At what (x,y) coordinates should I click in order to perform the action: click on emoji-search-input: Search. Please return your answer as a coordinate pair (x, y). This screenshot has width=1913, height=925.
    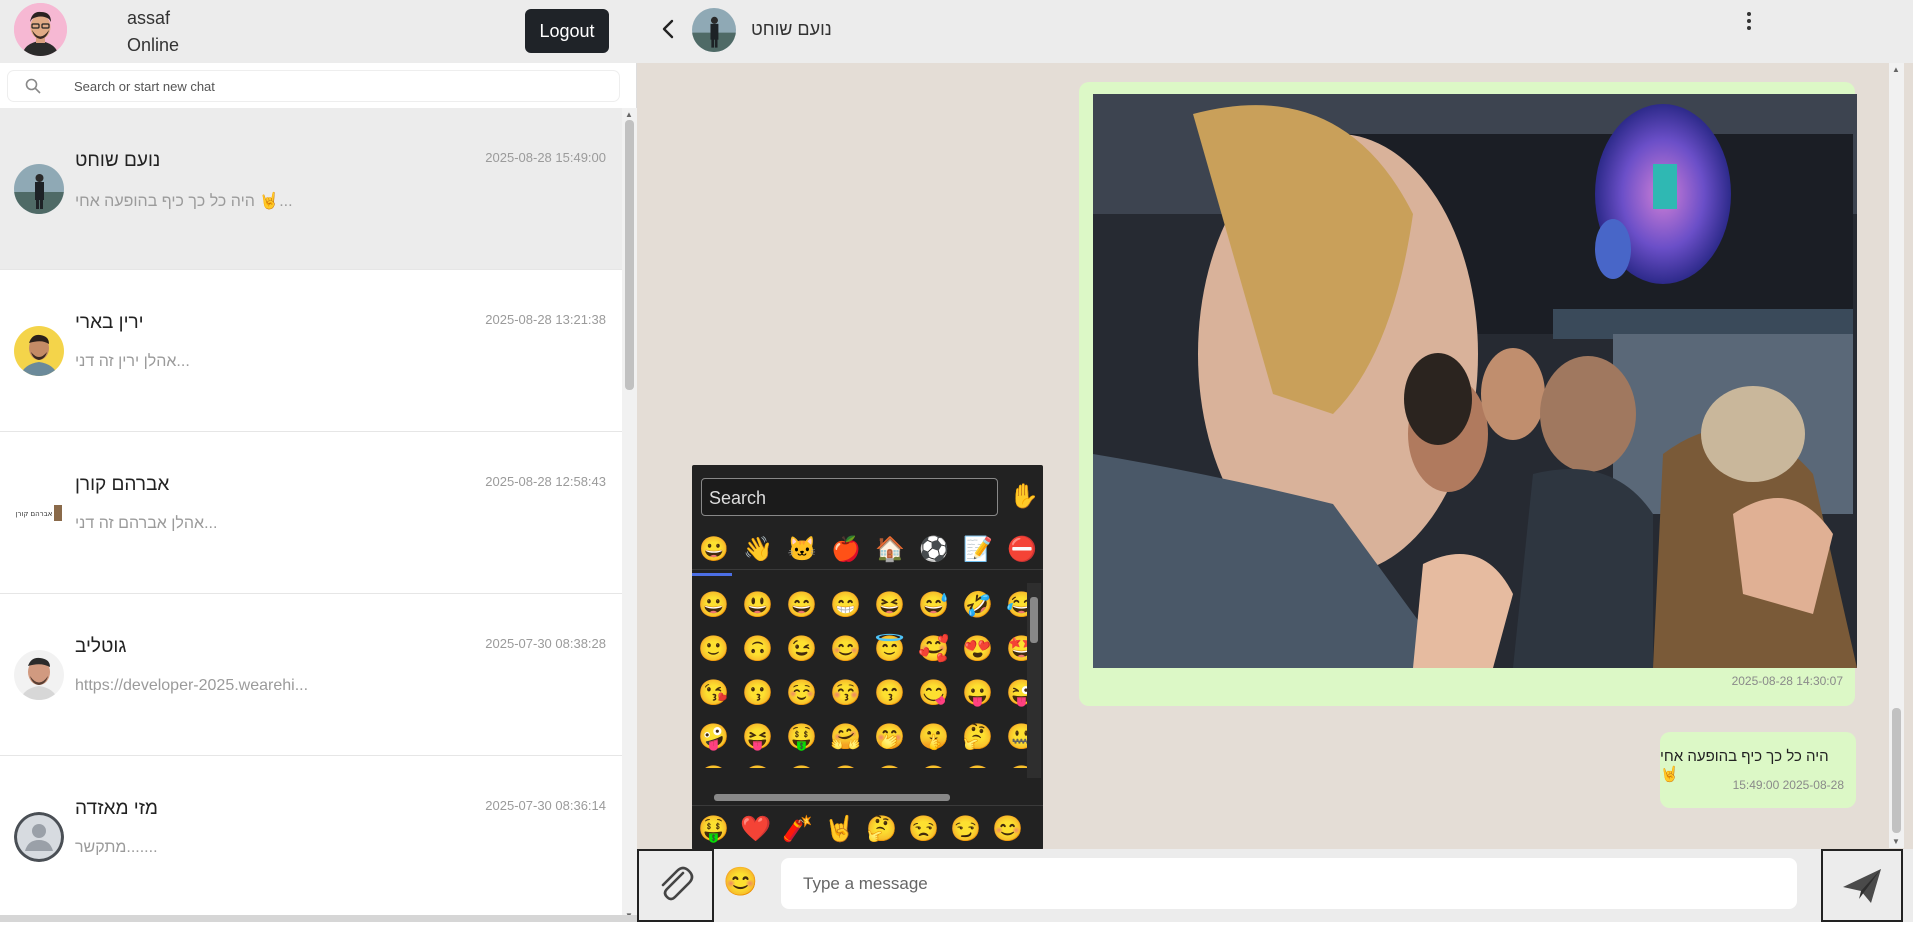
    Looking at the image, I should click on (849, 497).